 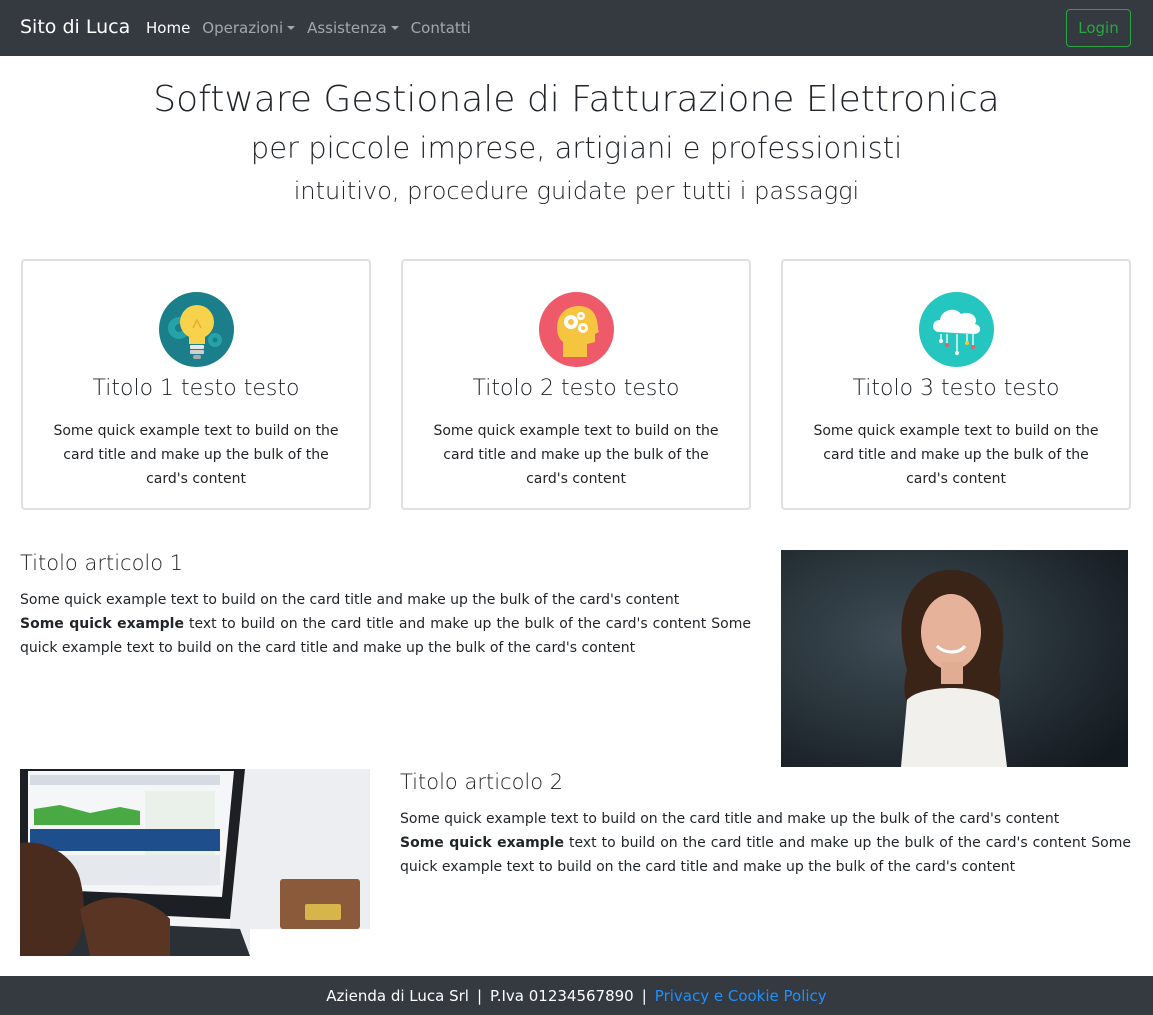 What do you see at coordinates (102, 563) in the screenshot?
I see `article-title-1: Titolo articolo 1` at bounding box center [102, 563].